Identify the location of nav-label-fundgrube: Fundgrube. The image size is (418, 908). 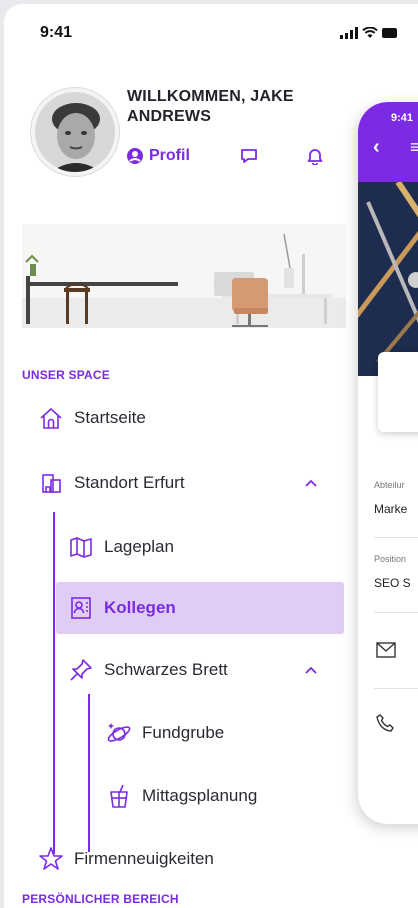
(183, 732).